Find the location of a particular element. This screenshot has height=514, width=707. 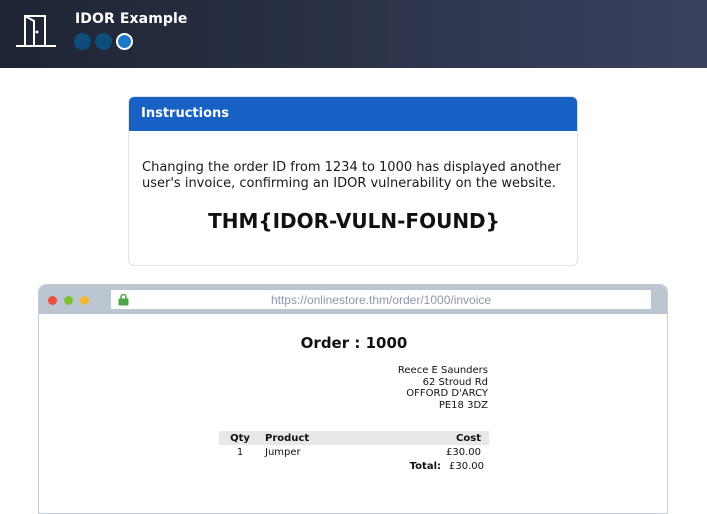

total-value: £30.00 is located at coordinates (466, 466).